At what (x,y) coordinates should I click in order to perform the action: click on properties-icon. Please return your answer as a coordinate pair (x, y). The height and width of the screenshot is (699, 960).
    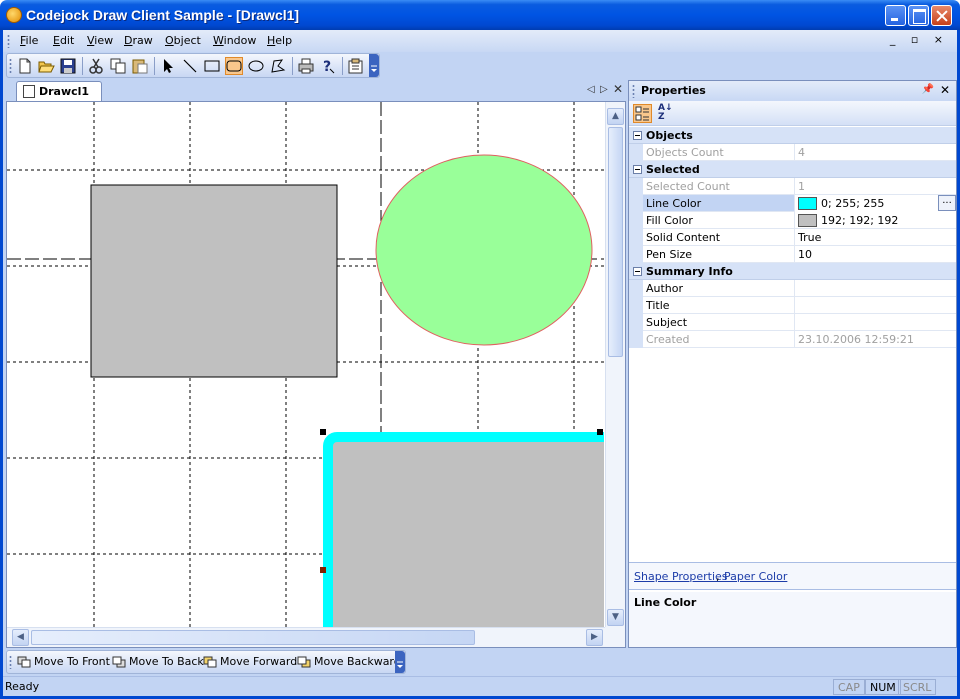
    Looking at the image, I should click on (356, 66).